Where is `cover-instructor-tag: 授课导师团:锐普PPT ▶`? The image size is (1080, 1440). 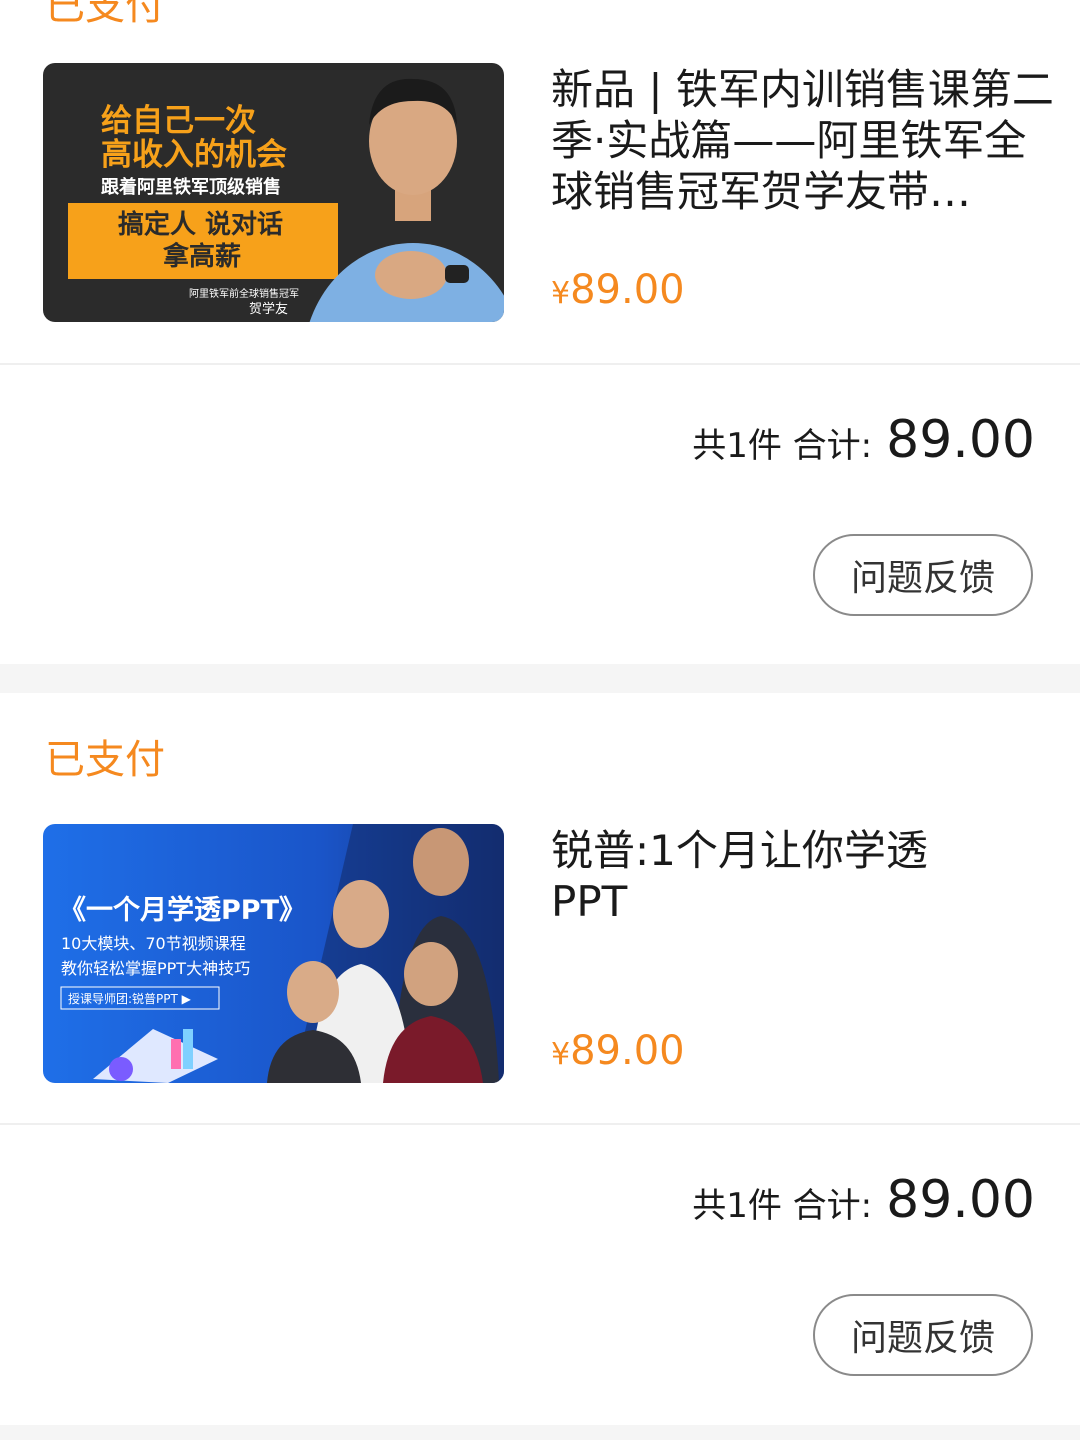 cover-instructor-tag: 授课导师团:锐普PPT ▶ is located at coordinates (130, 998).